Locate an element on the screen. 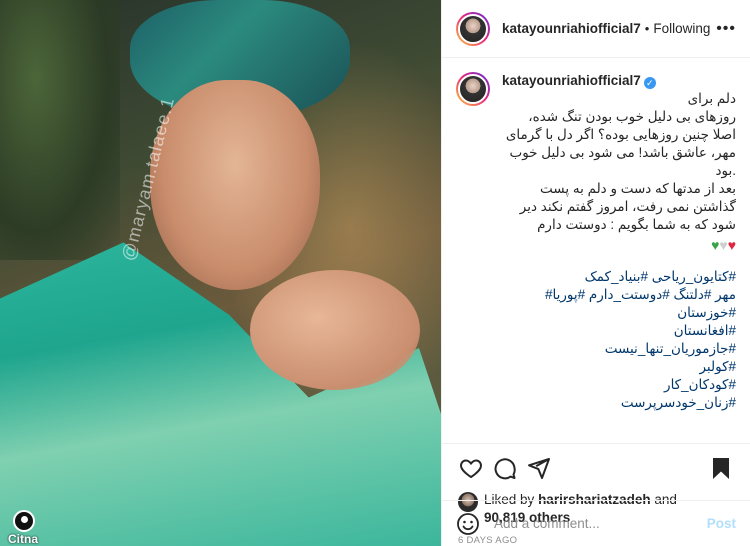 The height and width of the screenshot is (546, 750). comment-button is located at coordinates (505, 468).